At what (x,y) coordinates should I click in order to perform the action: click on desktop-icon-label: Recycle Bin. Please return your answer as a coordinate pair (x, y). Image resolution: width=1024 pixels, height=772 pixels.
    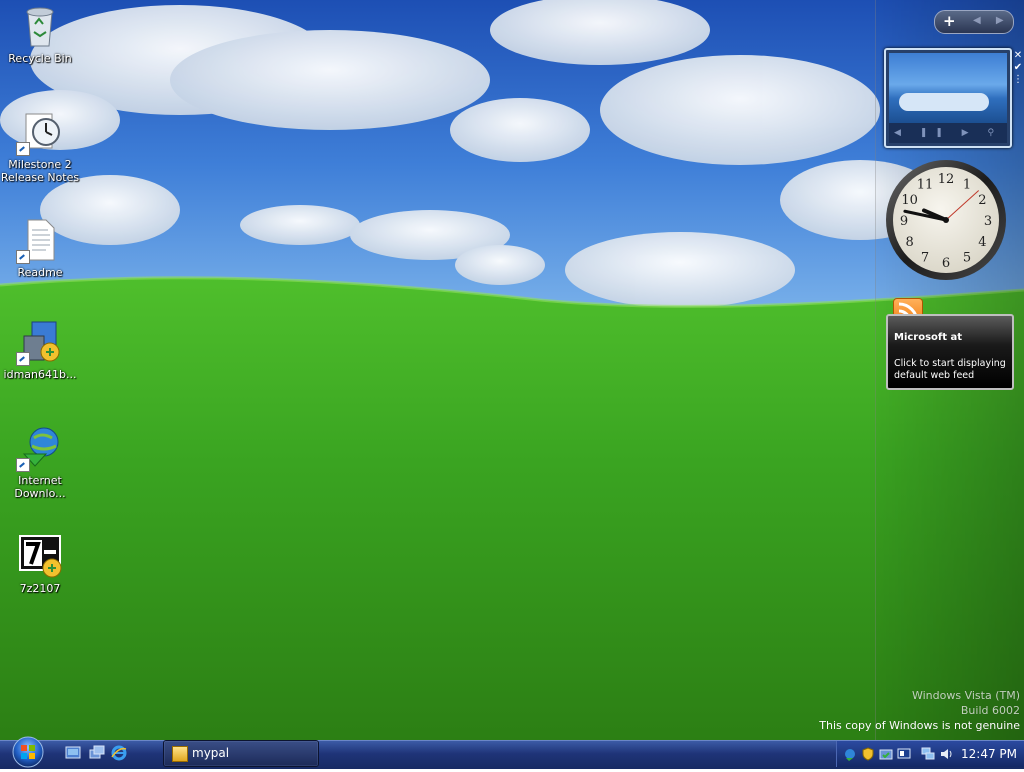
    Looking at the image, I should click on (40, 58).